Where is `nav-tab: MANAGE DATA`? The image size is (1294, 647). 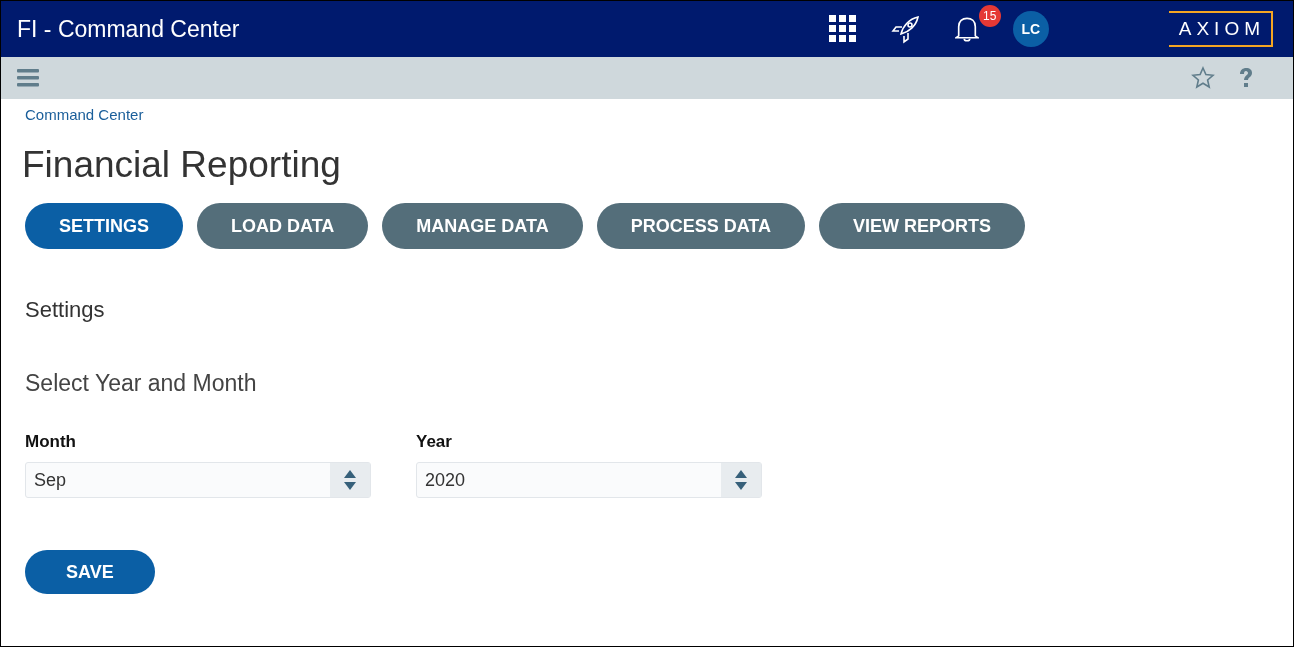
nav-tab: MANAGE DATA is located at coordinates (482, 226).